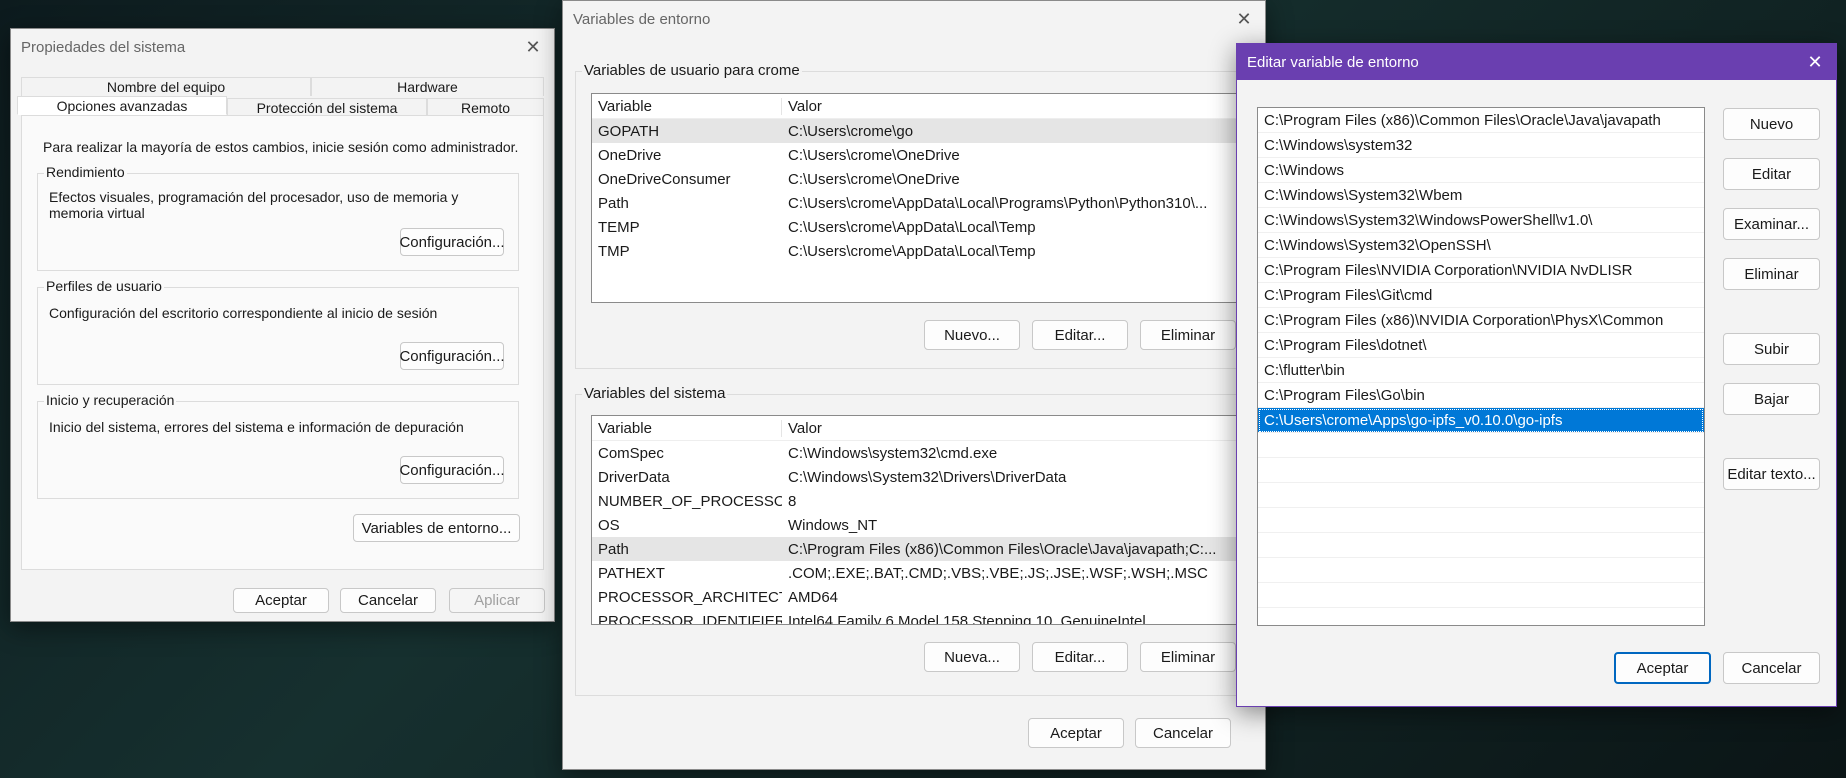 This screenshot has height=778, width=1846. What do you see at coordinates (928, 501) in the screenshot?
I see `table-row: NUMBER_OF_PROCESSORS 8` at bounding box center [928, 501].